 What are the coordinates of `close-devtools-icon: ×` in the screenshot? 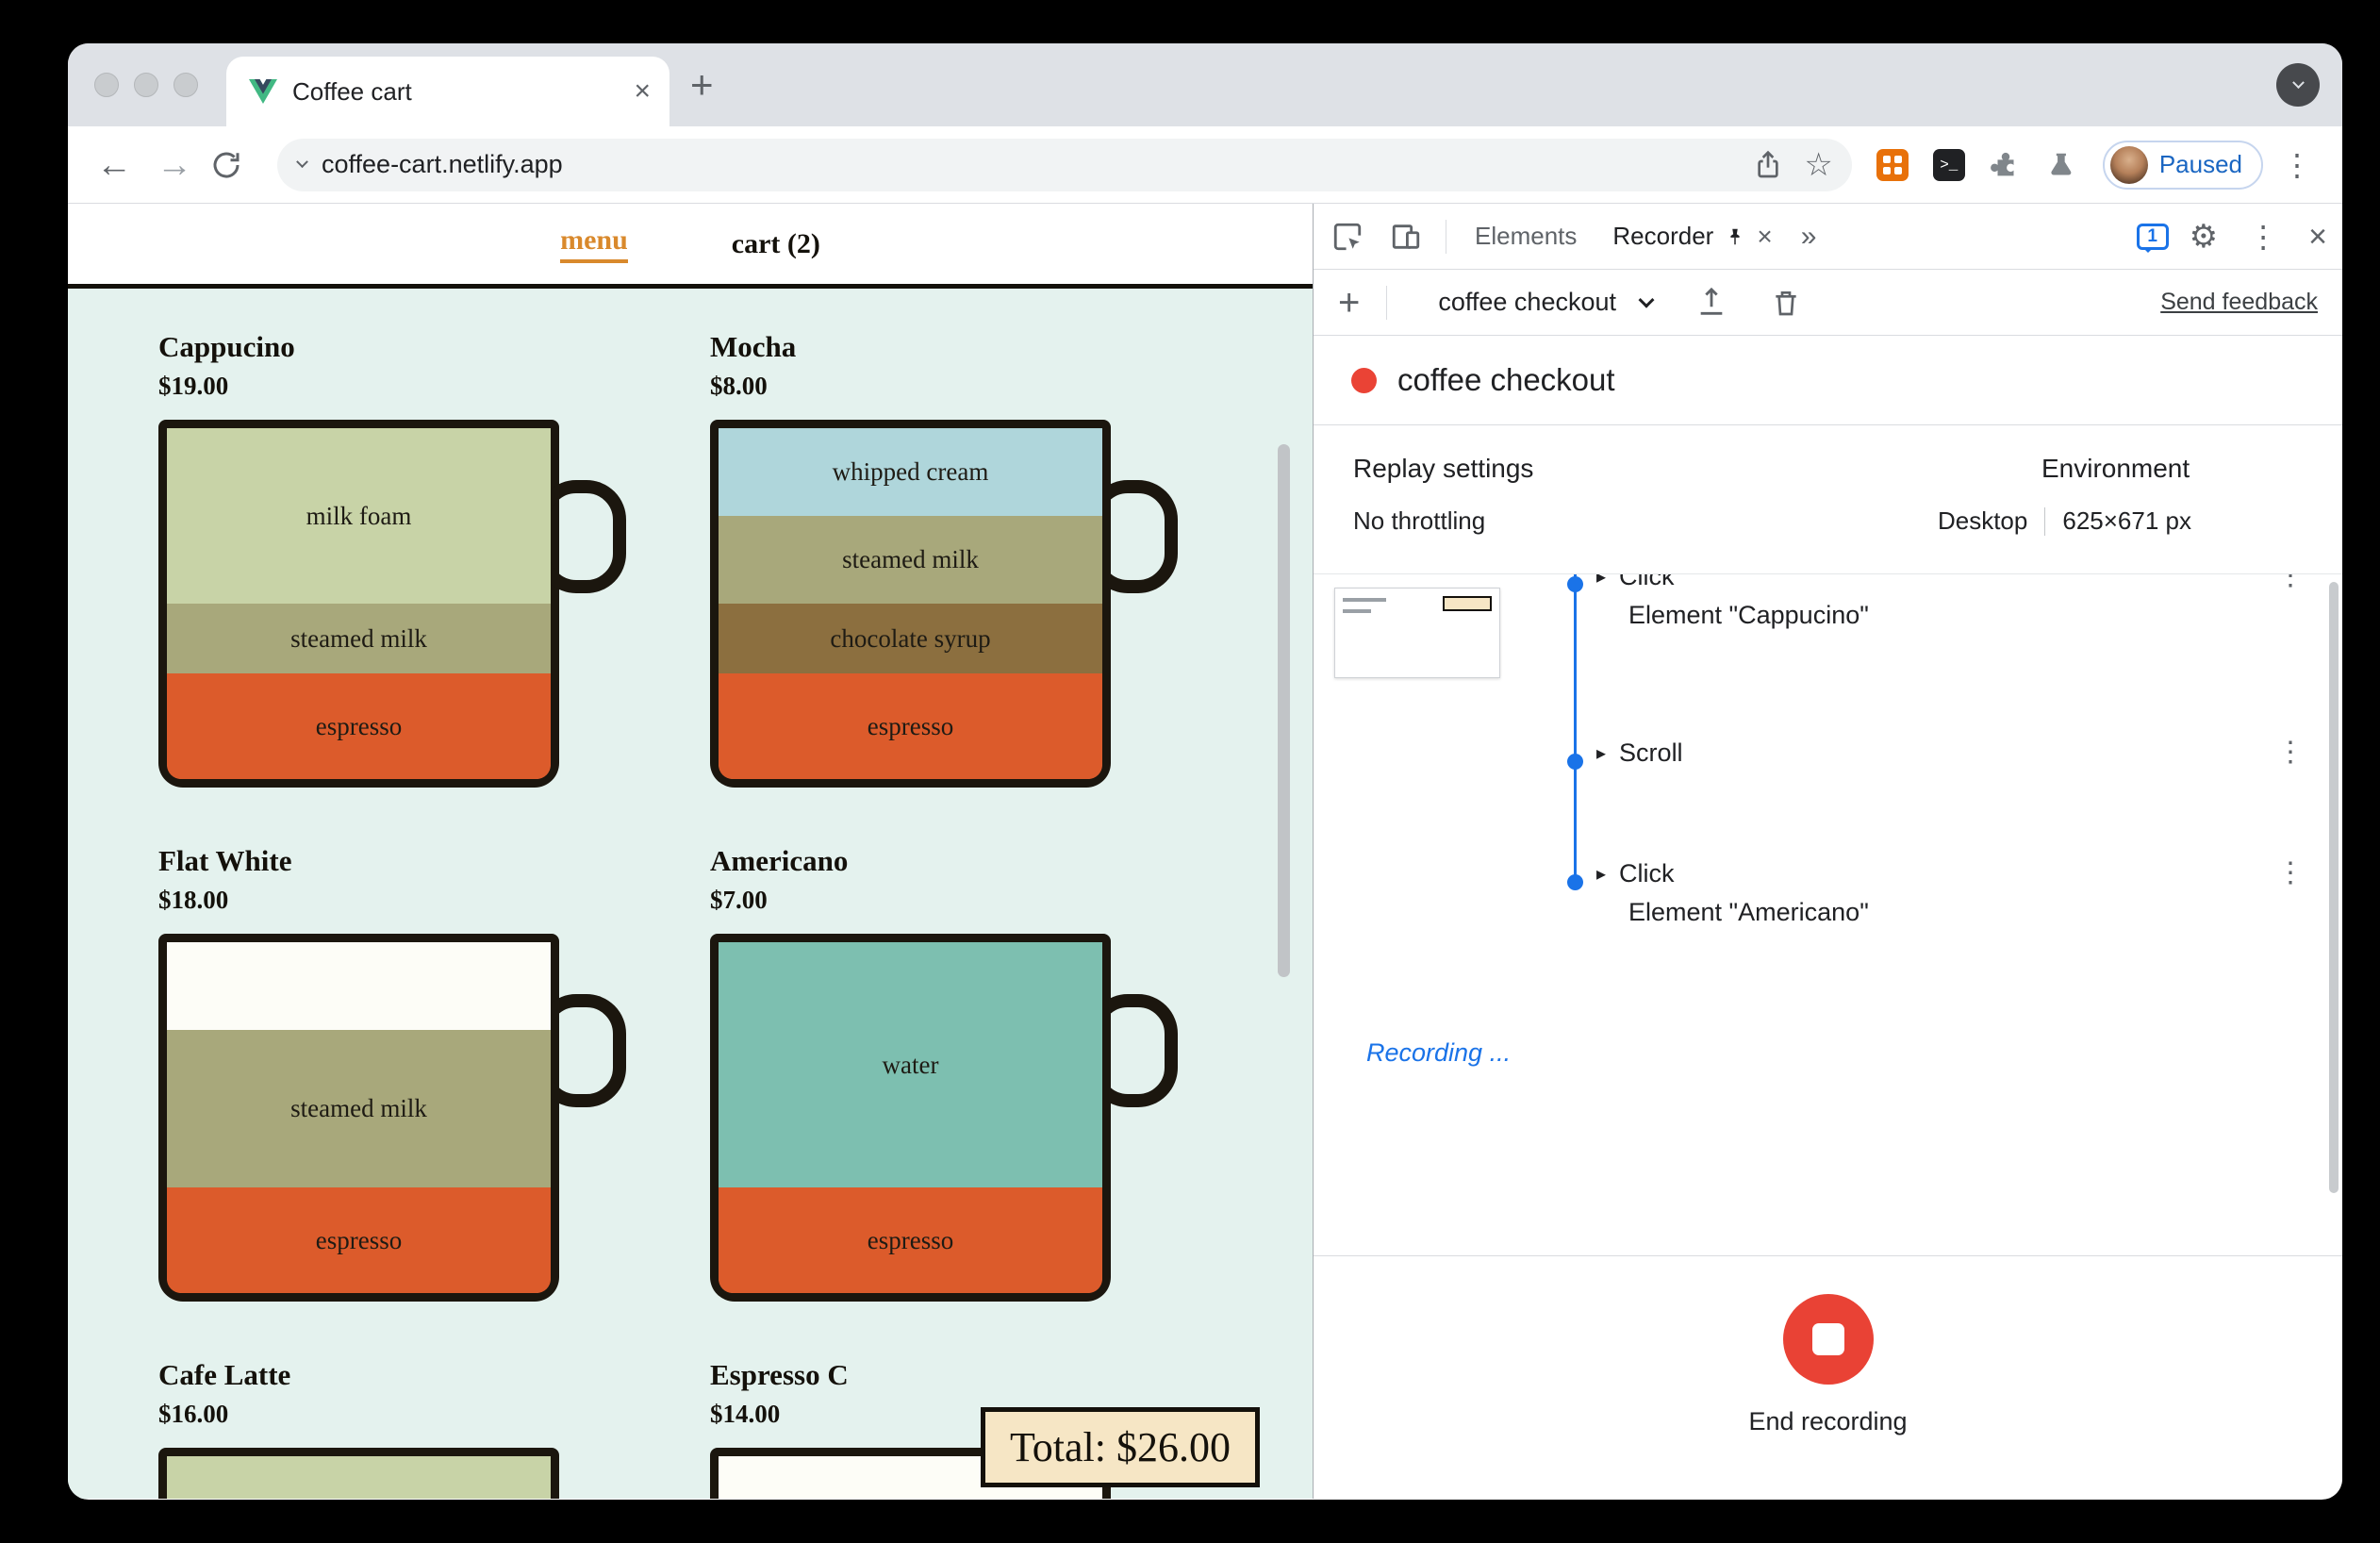 It's located at (2317, 237).